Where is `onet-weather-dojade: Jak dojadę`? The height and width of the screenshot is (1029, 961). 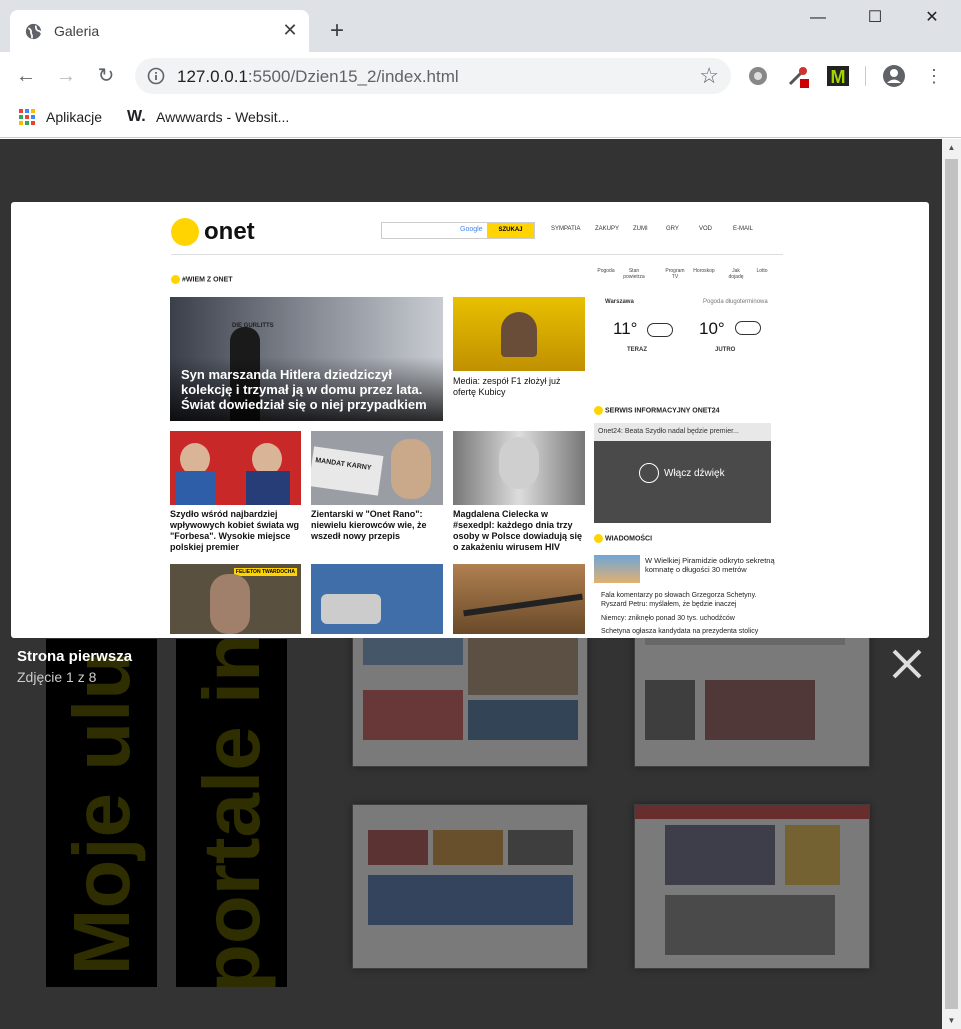 onet-weather-dojade: Jak dojadę is located at coordinates (736, 274).